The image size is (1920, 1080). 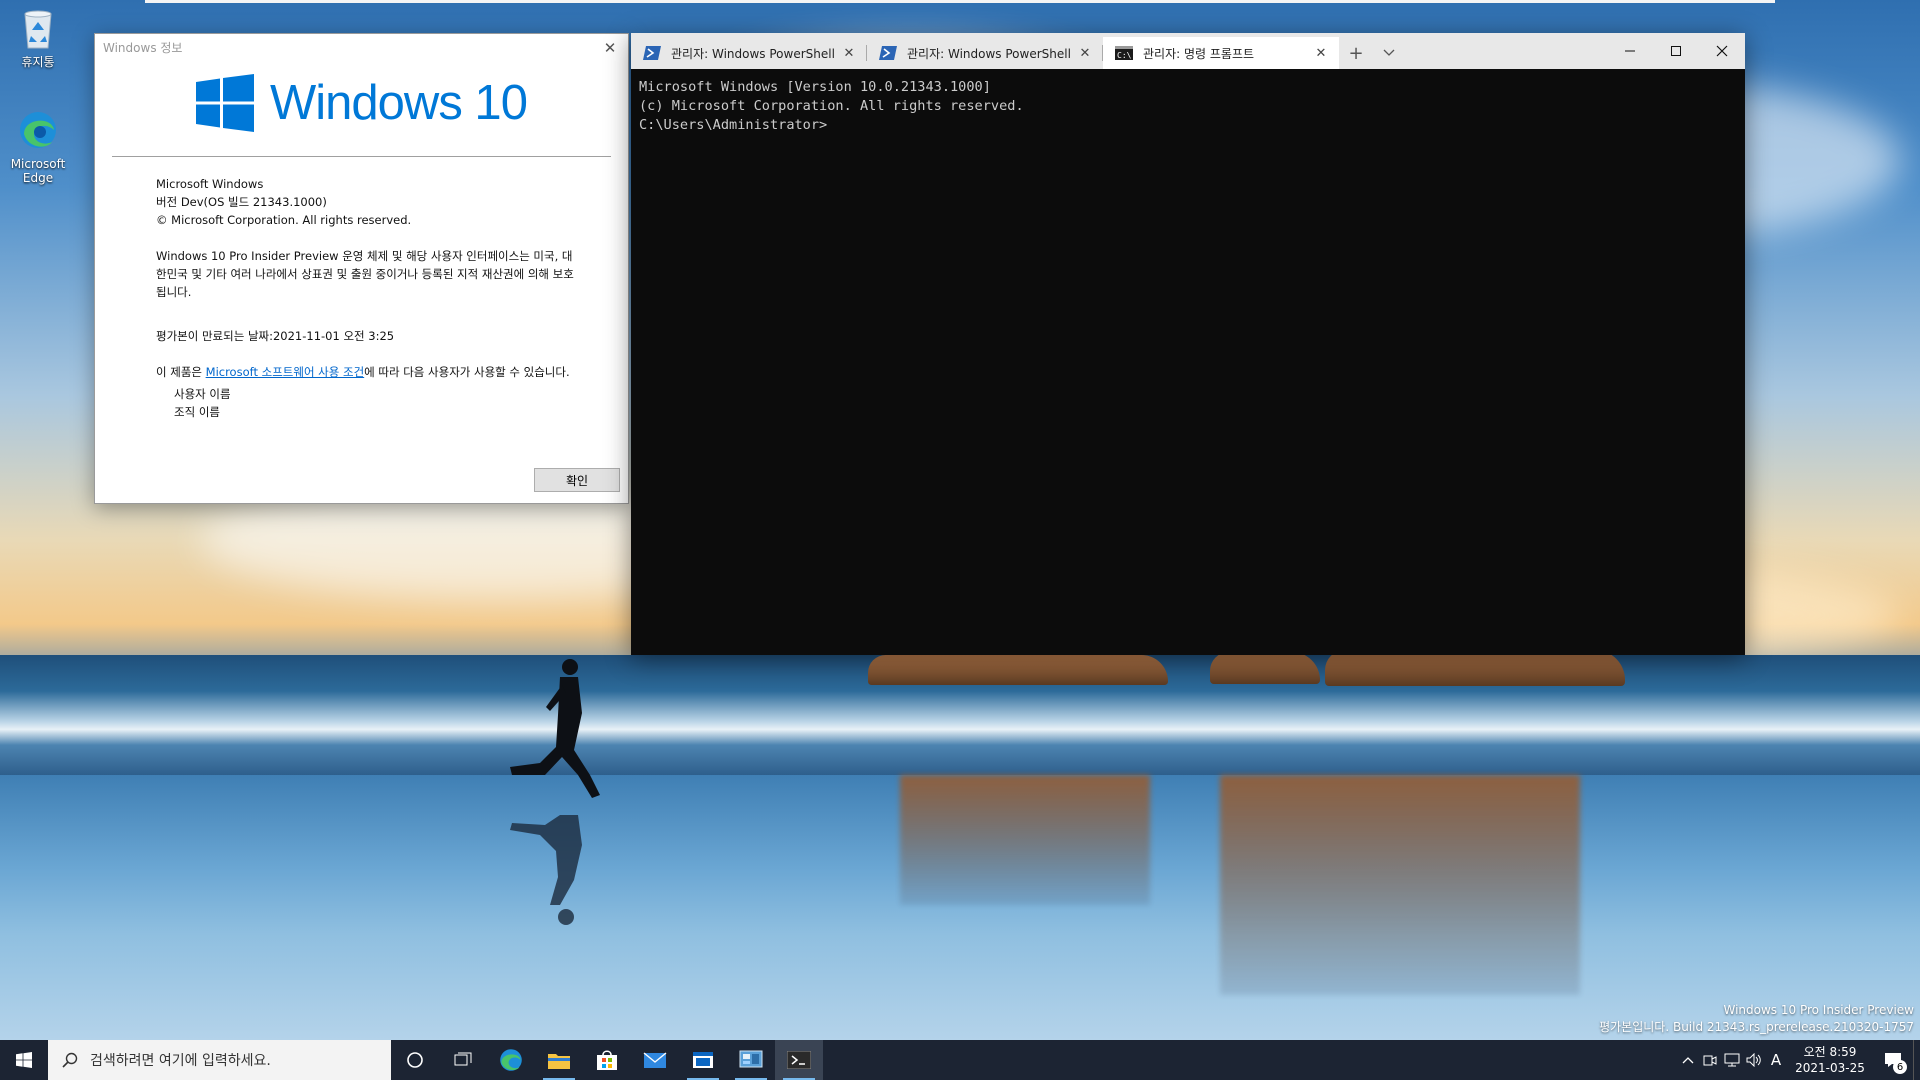 I want to click on network-icon, so click(x=1732, y=1060).